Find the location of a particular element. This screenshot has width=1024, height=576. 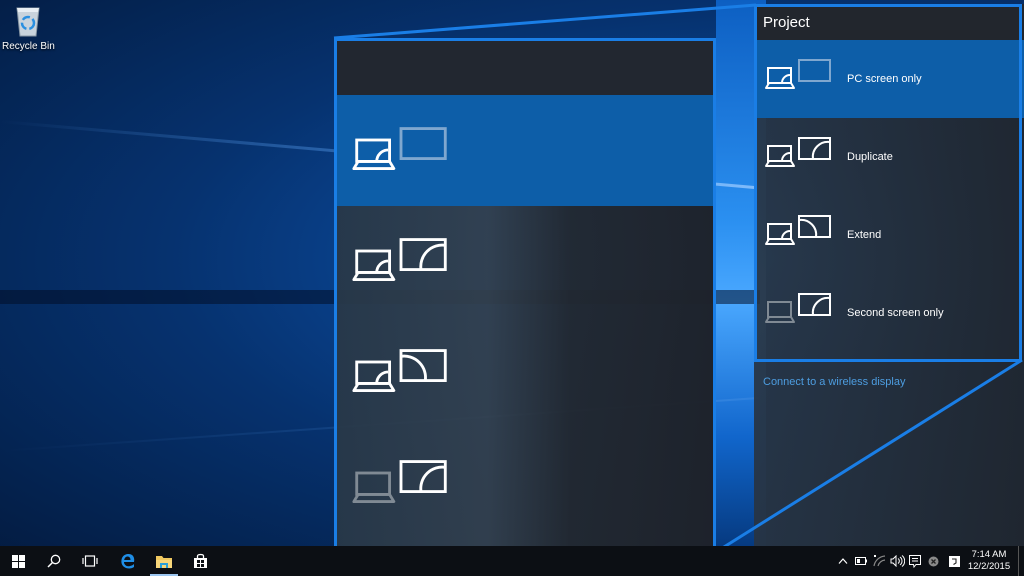

store-icon is located at coordinates (200, 560).